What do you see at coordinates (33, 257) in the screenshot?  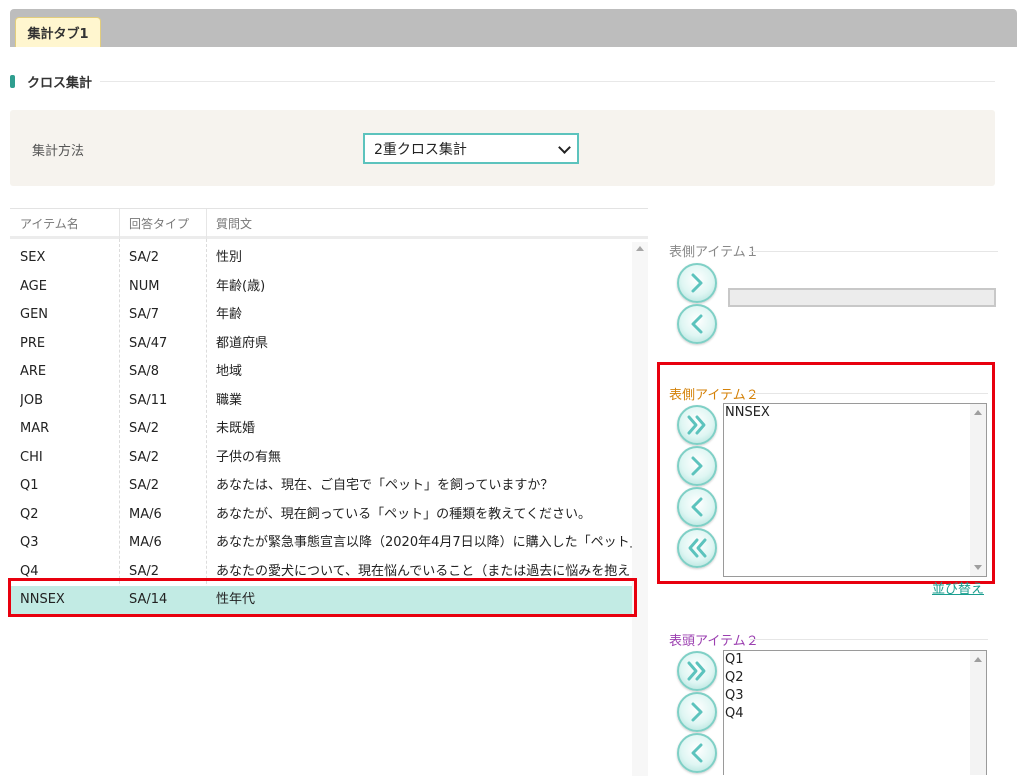 I see `cell-item-name: SEX` at bounding box center [33, 257].